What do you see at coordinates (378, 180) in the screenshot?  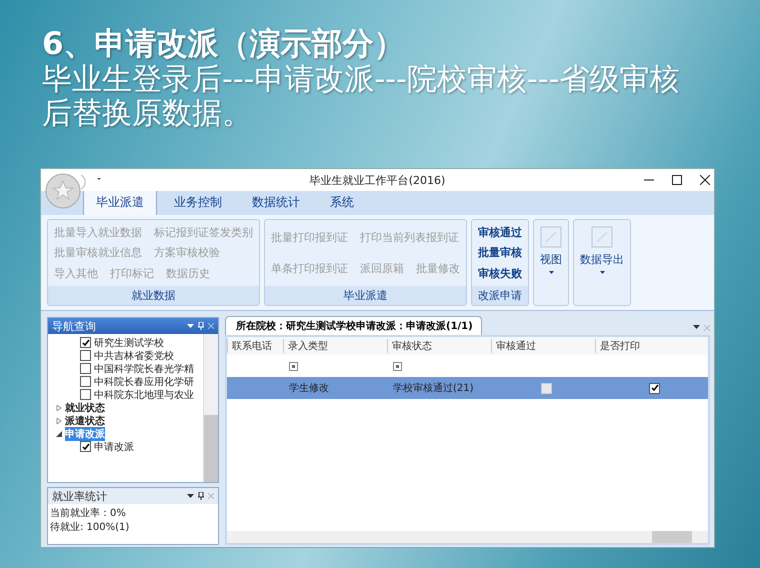 I see `window-title: 毕业生就业工作平台(2016)` at bounding box center [378, 180].